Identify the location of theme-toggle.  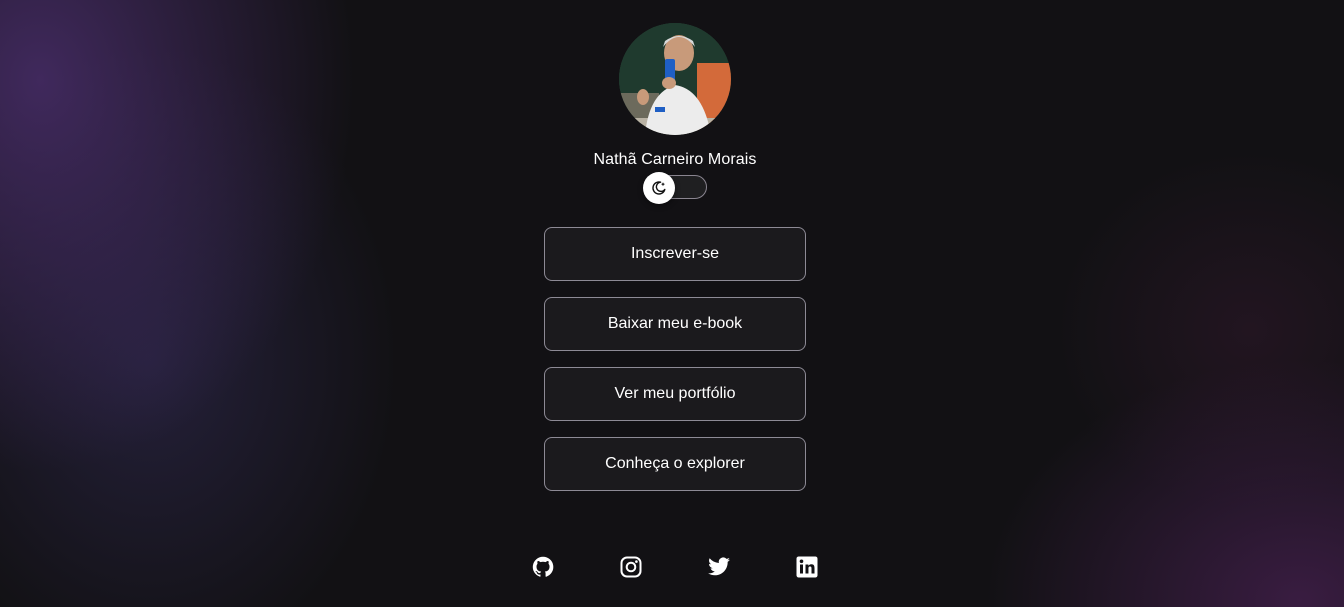
(675, 188).